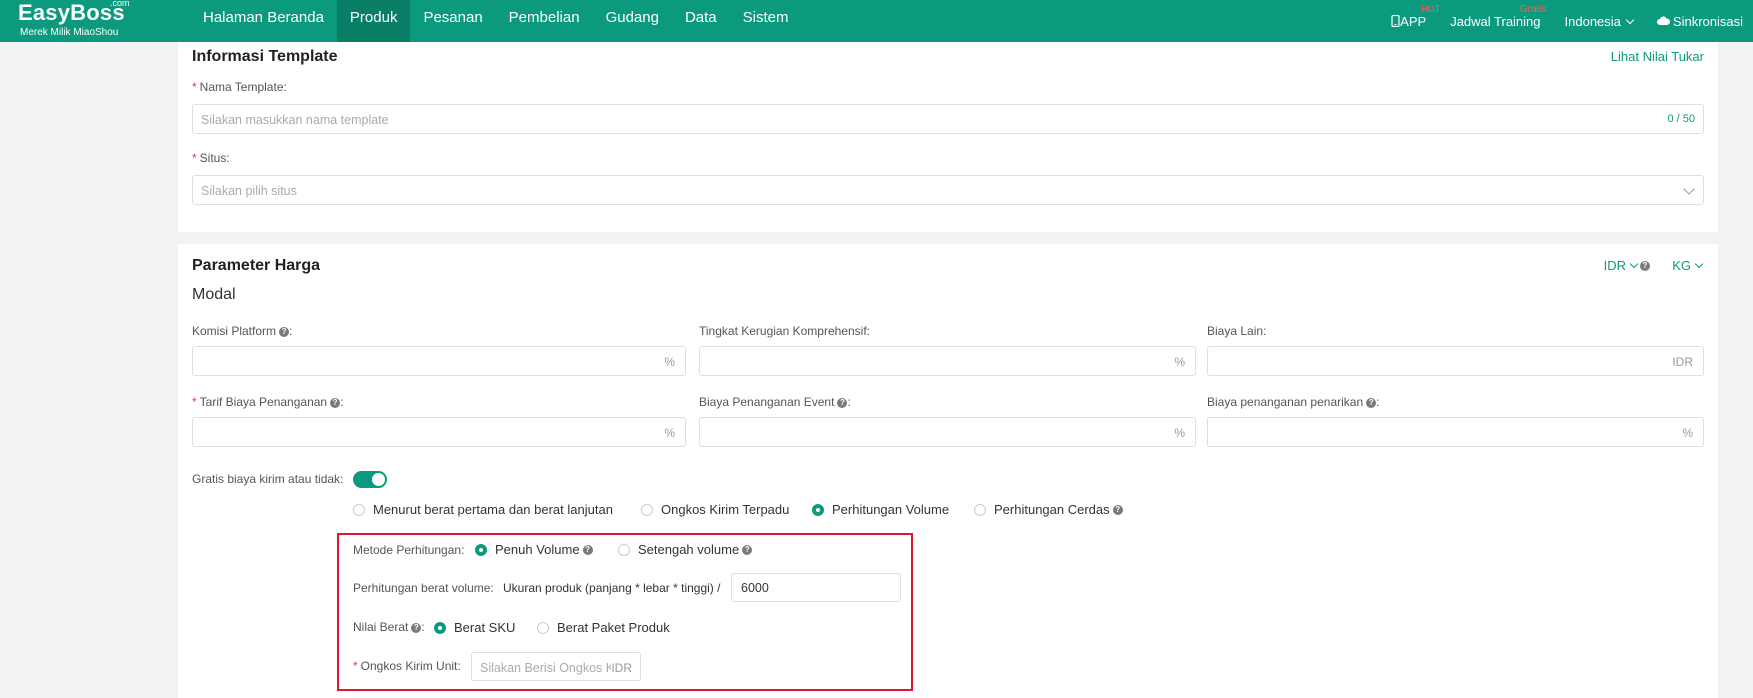  What do you see at coordinates (483, 509) in the screenshot?
I see `radio-first-weight: Menurut berat pertama dan berat lanjutan` at bounding box center [483, 509].